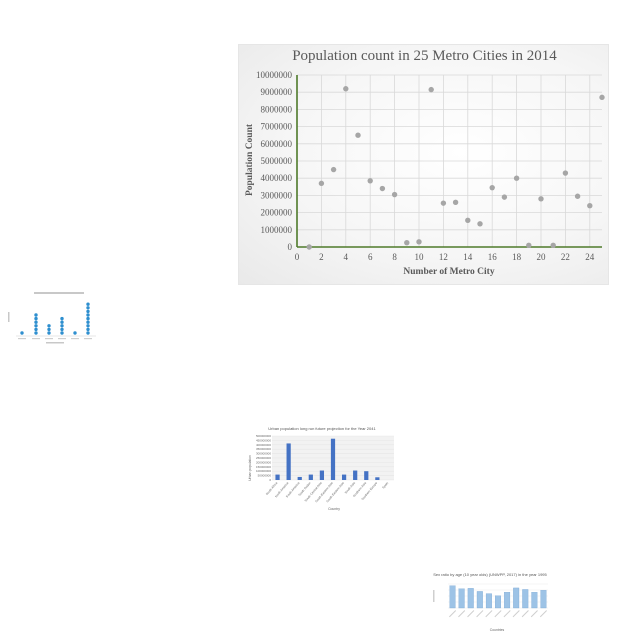 Image resolution: width=640 pixels, height=640 pixels. I want to click on x-axis-title: Number of Metro City, so click(448, 272).